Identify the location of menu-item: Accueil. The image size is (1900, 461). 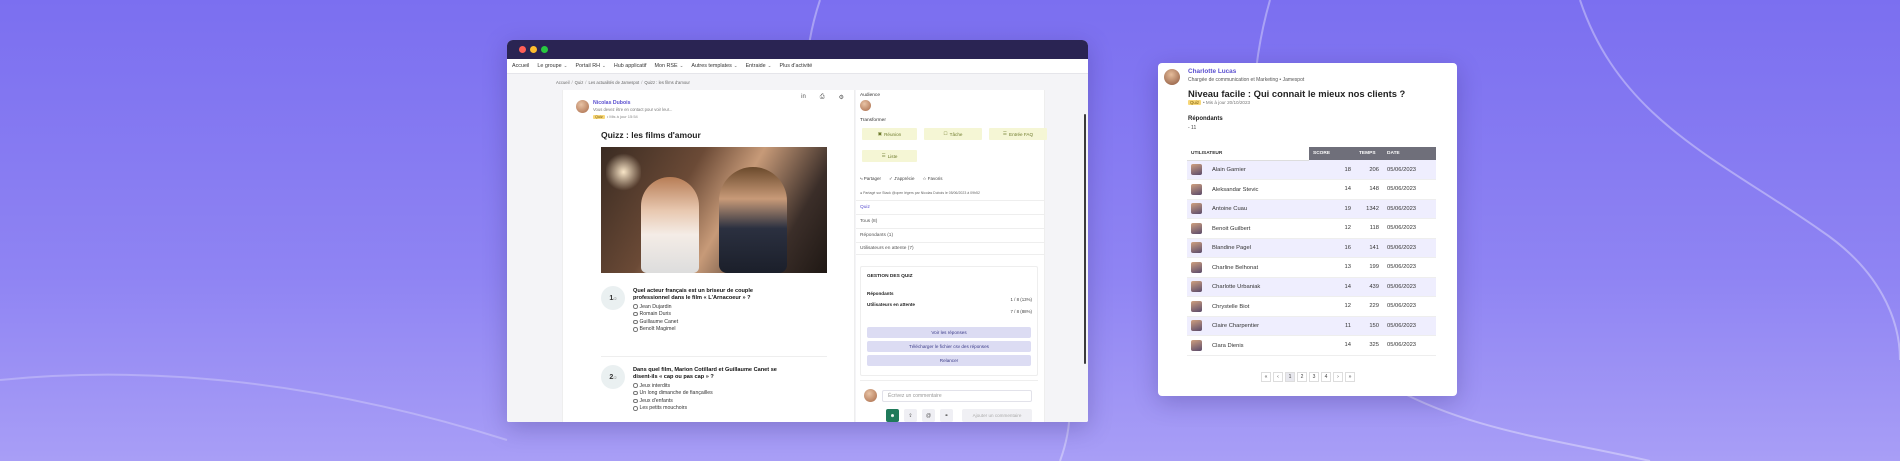
(520, 66).